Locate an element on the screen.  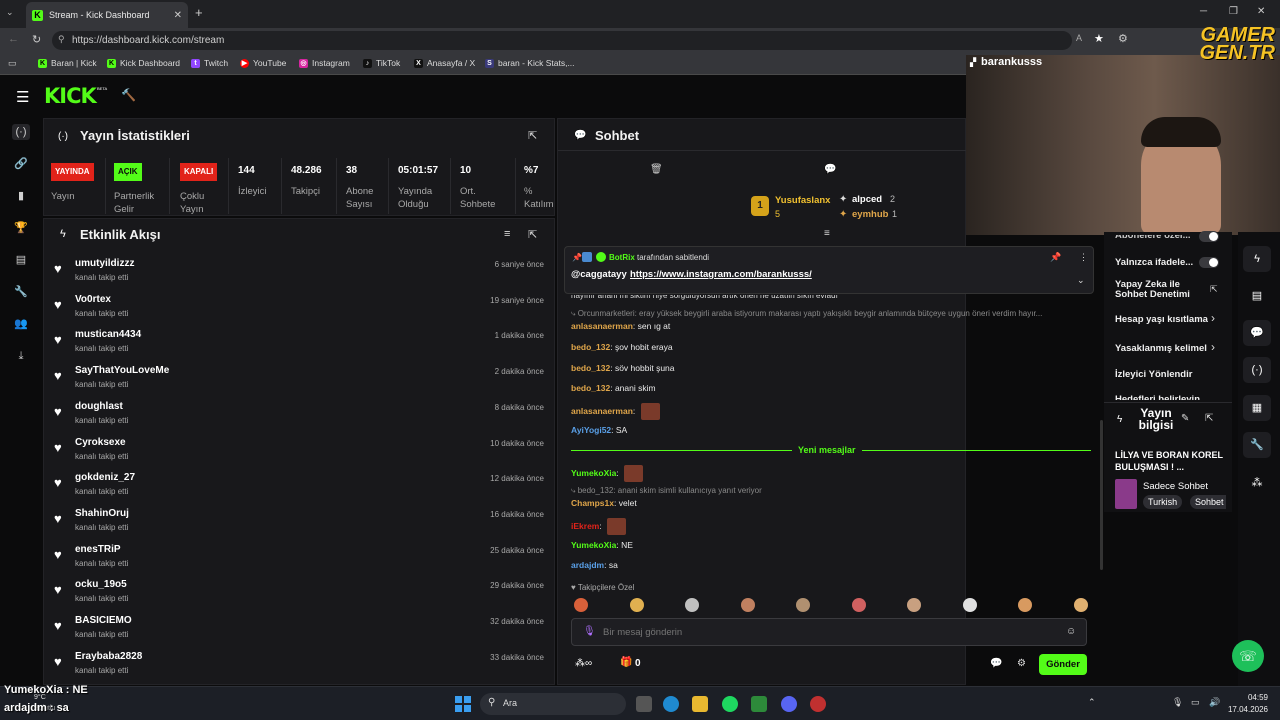
community-icon: ⁂ is located at coordinates (1257, 483).